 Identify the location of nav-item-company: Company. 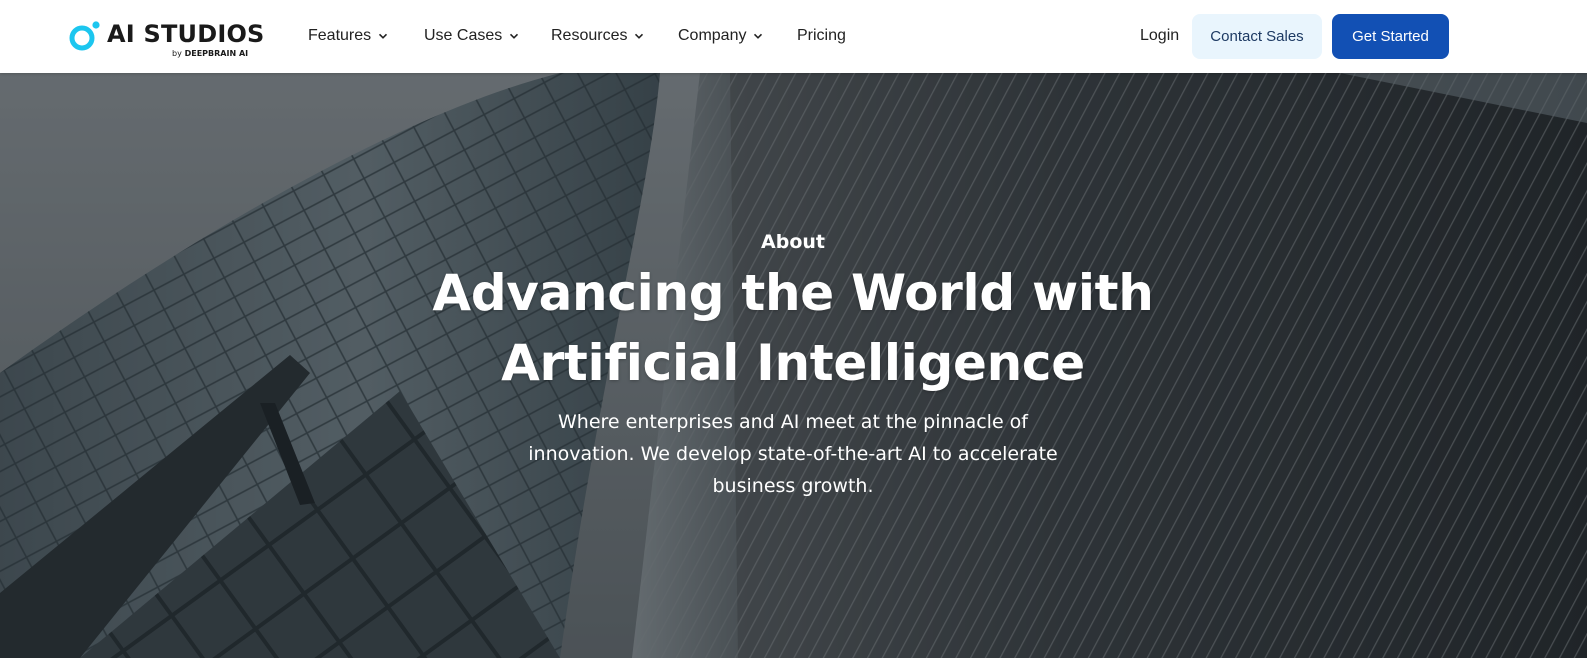
(720, 36).